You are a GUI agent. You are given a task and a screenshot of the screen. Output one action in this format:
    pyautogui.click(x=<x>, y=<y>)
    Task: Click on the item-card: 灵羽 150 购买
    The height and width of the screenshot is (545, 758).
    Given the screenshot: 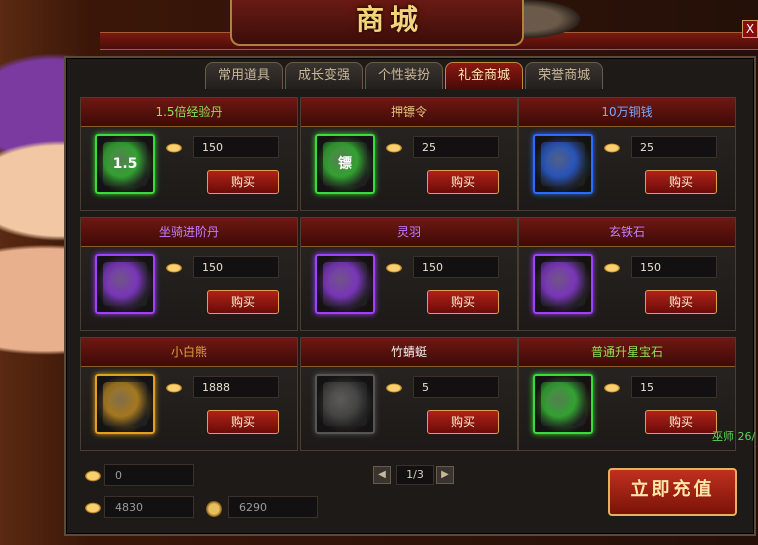 What is the action you would take?
    pyautogui.click(x=409, y=274)
    